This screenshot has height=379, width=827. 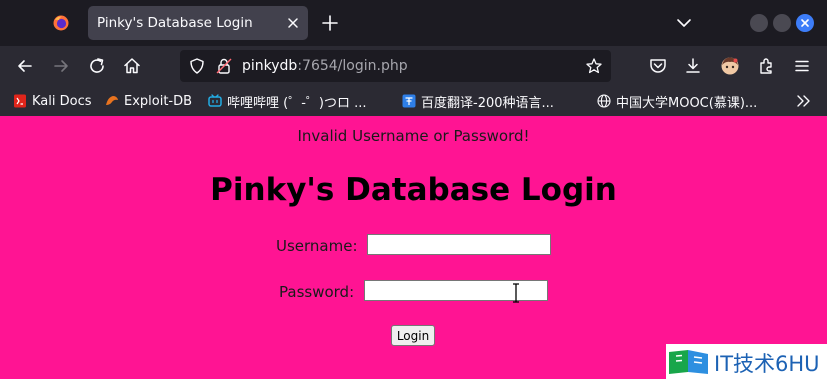 I want to click on bilibili-tv-icon, so click(x=215, y=100).